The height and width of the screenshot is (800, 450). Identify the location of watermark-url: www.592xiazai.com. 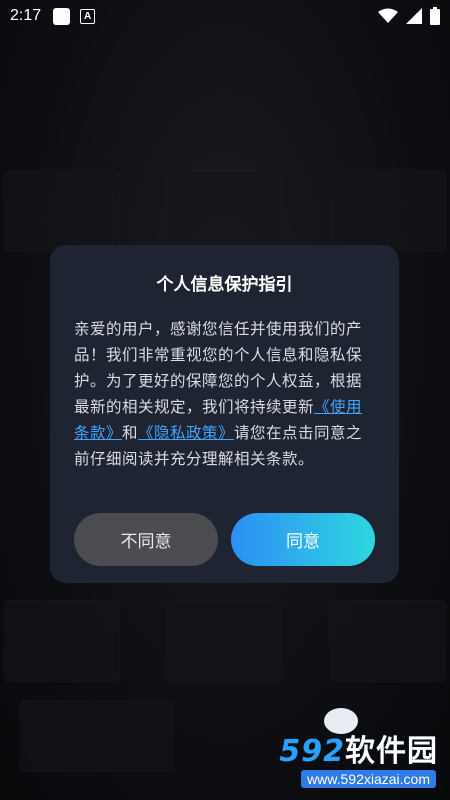
(368, 779).